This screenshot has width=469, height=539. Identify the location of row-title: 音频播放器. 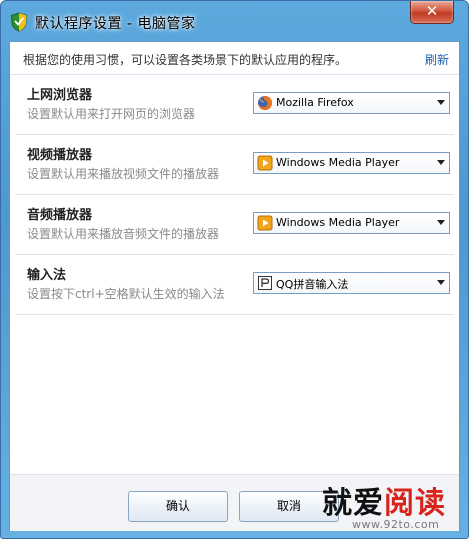
(60, 215).